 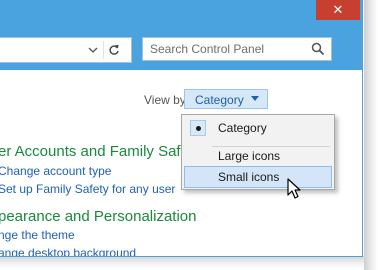 I want to click on menu-item-category: Category, so click(x=258, y=128).